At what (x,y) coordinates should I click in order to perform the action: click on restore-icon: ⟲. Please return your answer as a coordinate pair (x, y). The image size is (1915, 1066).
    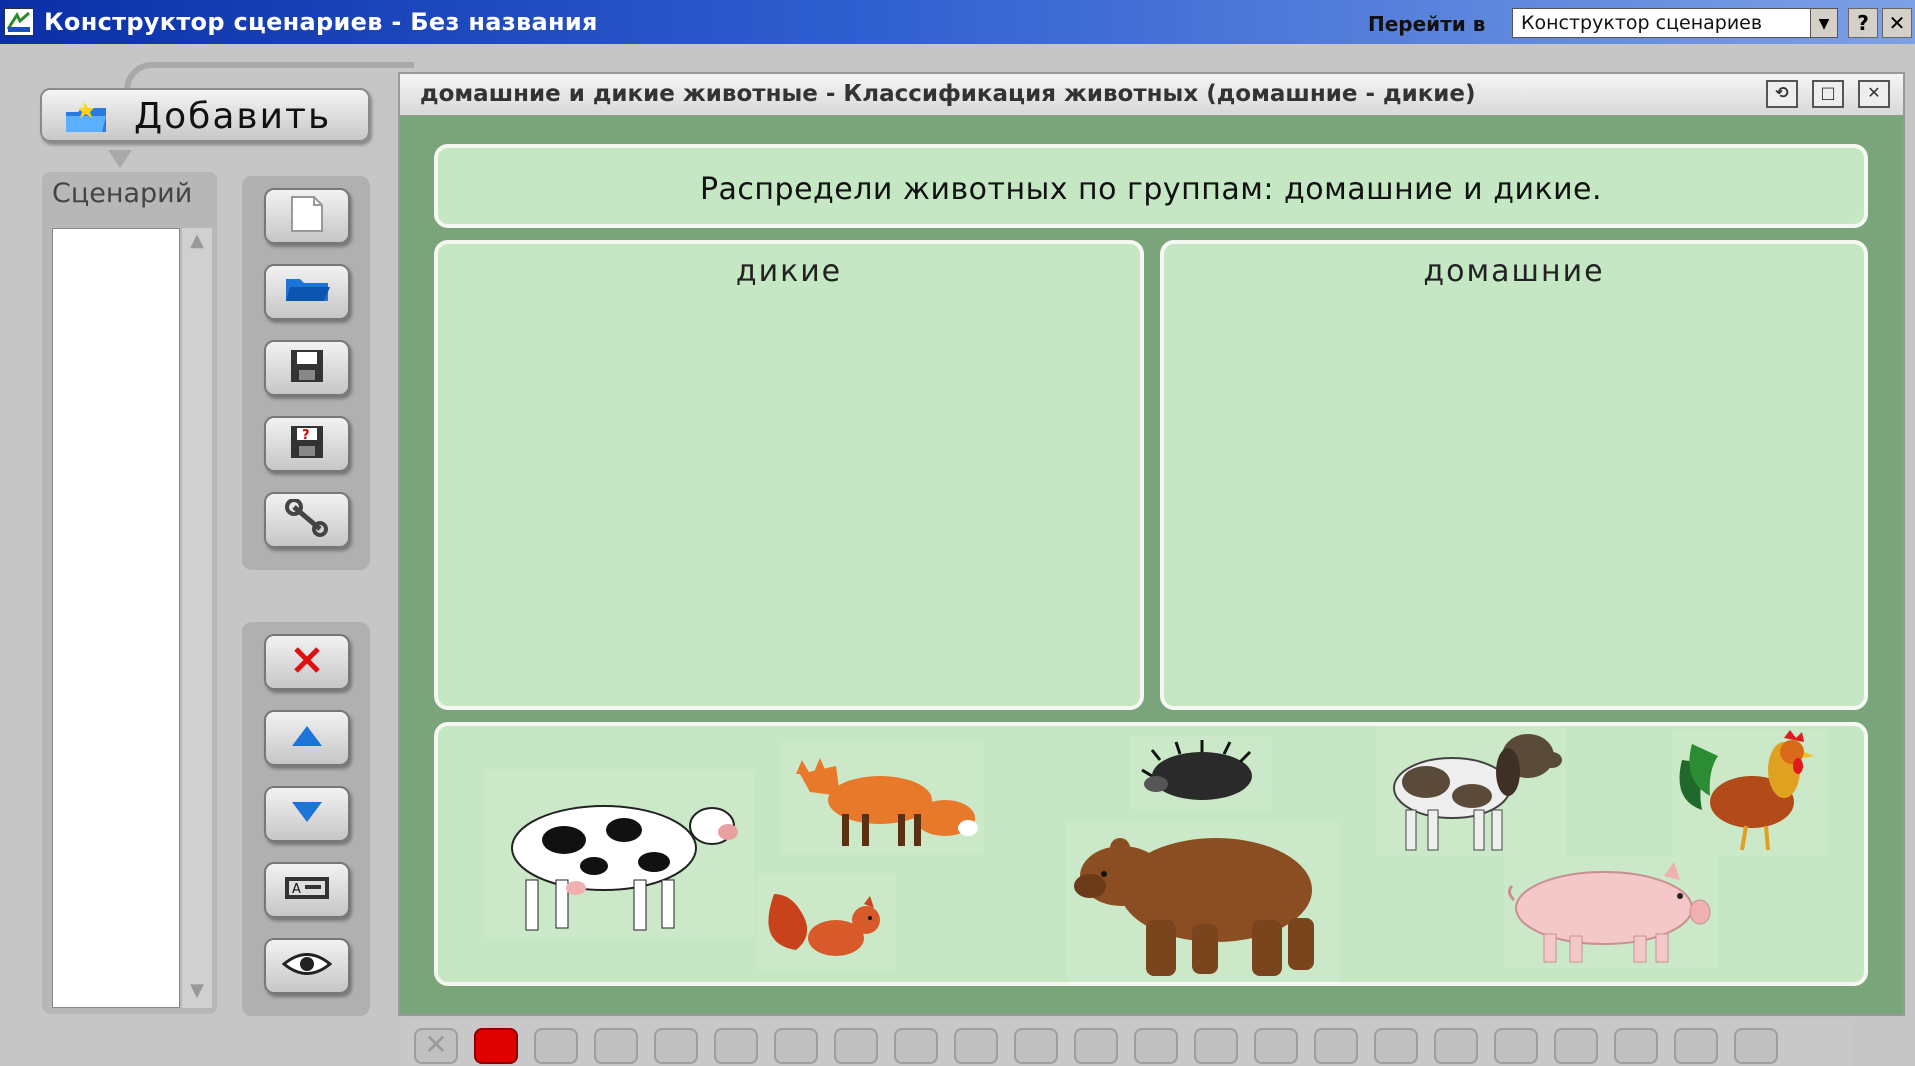
    Looking at the image, I should click on (1782, 94).